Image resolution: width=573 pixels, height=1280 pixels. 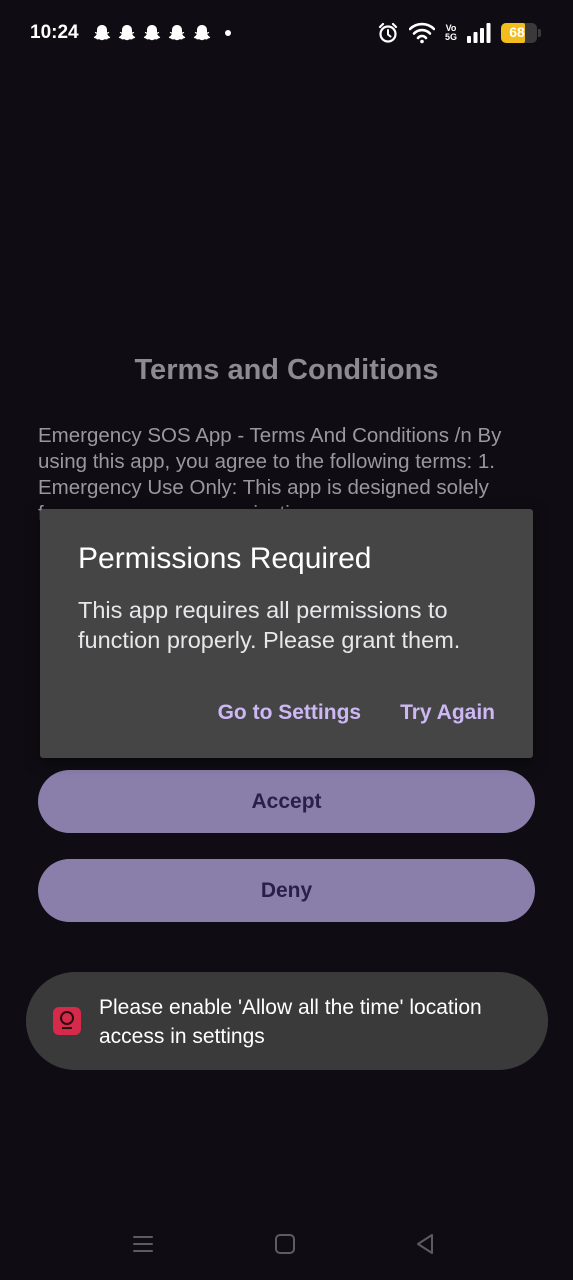 I want to click on notification-icons, so click(x=161, y=33).